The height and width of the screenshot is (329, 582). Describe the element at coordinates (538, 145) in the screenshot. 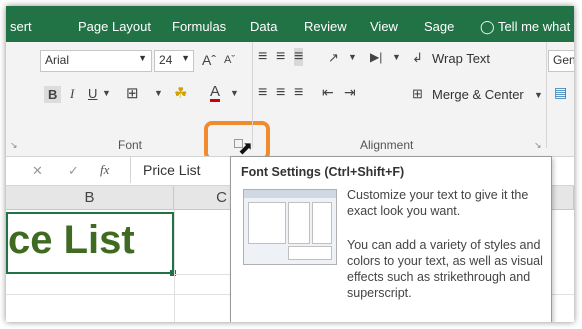

I see `alignment-launcher-icon: ↘` at that location.